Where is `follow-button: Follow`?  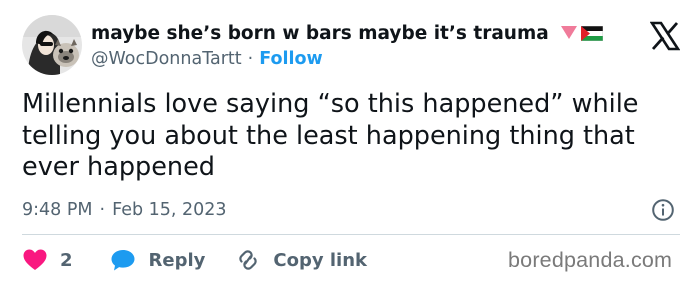 follow-button: Follow is located at coordinates (290, 59).